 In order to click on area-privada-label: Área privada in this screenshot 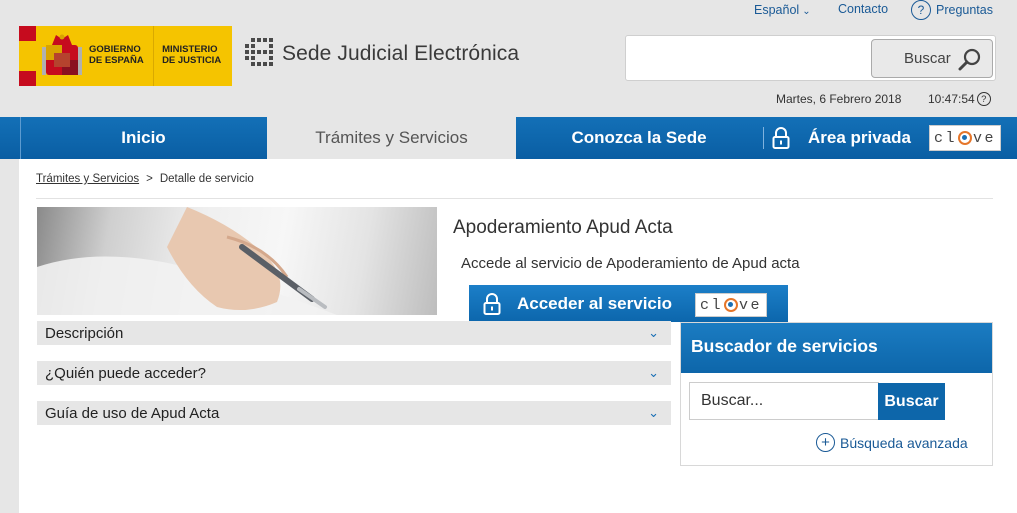, I will do `click(859, 137)`.